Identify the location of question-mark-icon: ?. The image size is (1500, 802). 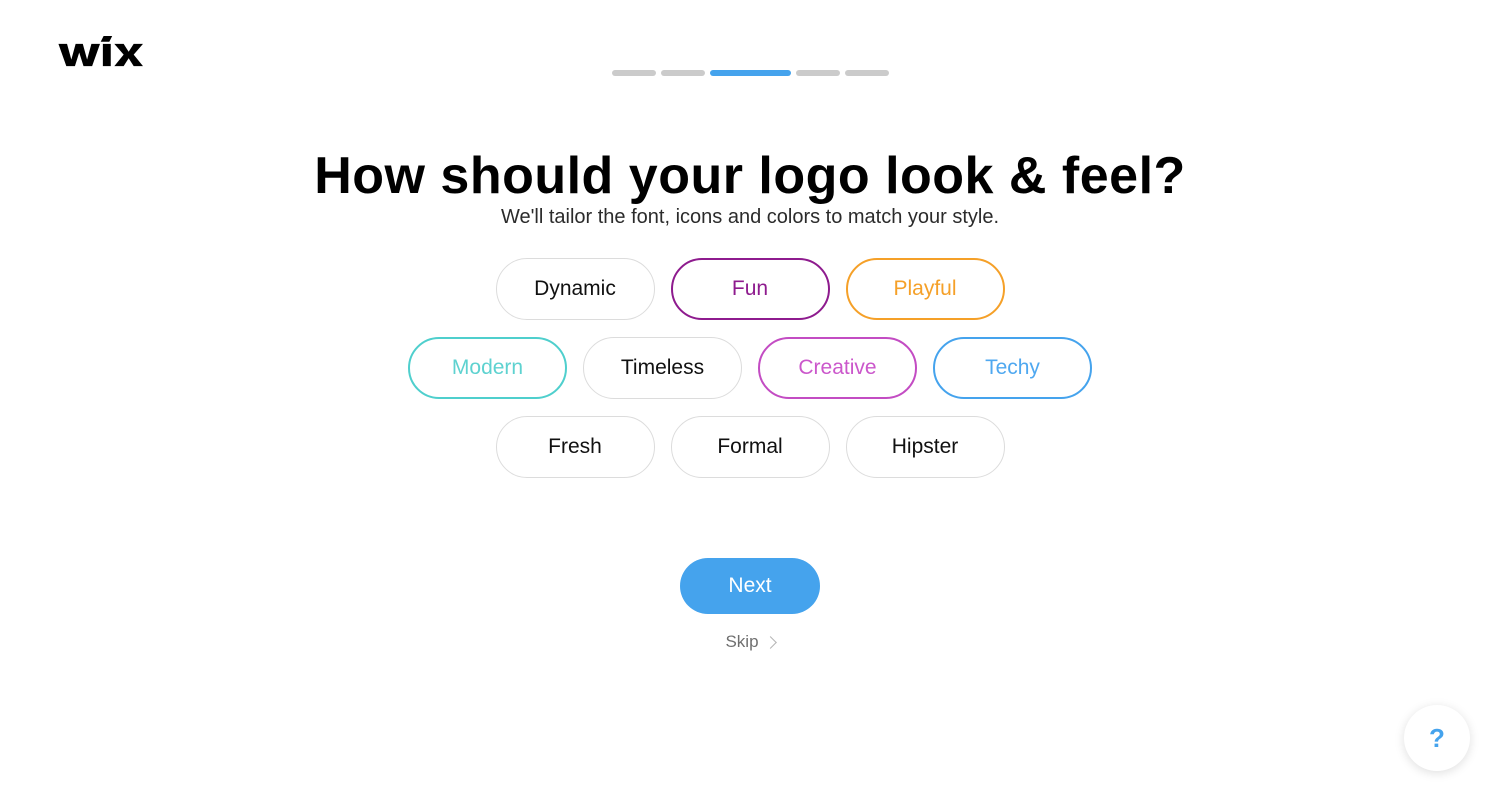
(1437, 737).